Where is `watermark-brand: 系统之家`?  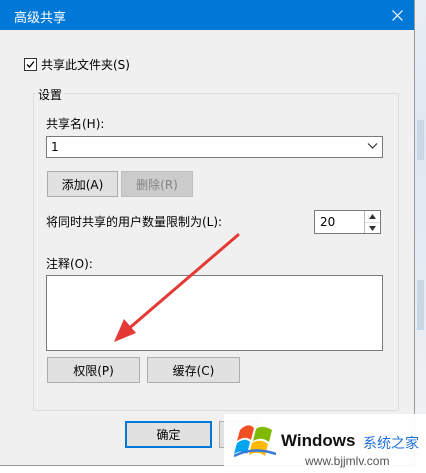
watermark-brand: 系统之家 is located at coordinates (391, 444).